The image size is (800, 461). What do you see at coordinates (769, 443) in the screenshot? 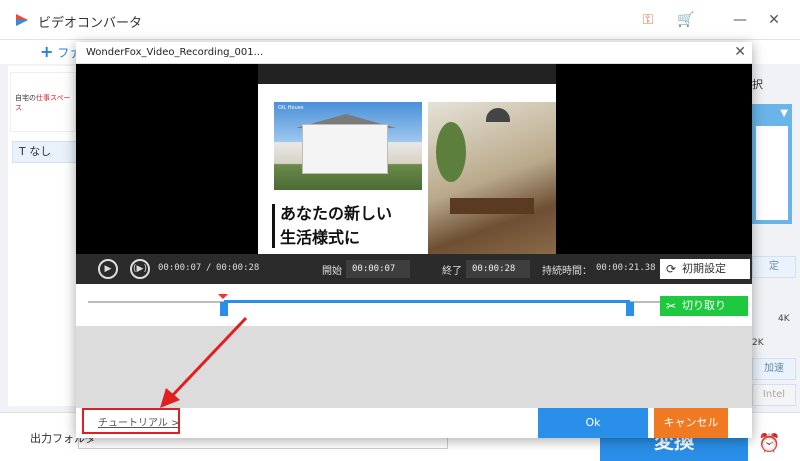
I see `alarm-clock-icon: ⏰` at bounding box center [769, 443].